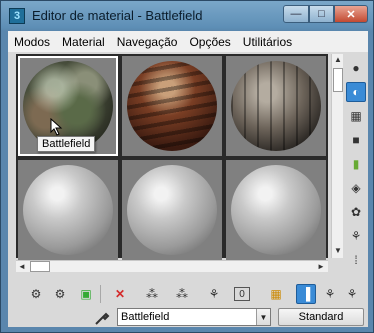 Image resolution: width=374 pixels, height=333 pixels. Describe the element at coordinates (338, 80) in the screenshot. I see `vertical-scroll-thumb` at that location.